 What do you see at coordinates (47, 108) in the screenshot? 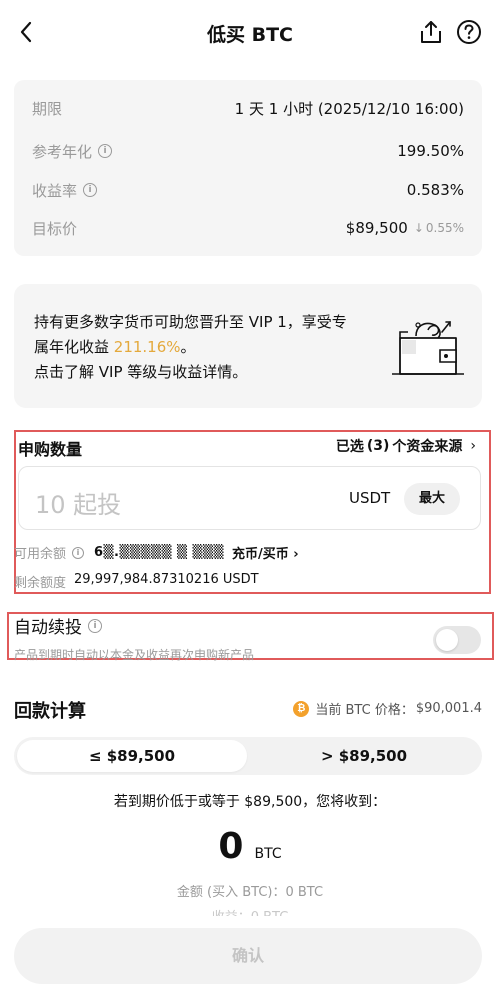
I see `term-label: 期限` at bounding box center [47, 108].